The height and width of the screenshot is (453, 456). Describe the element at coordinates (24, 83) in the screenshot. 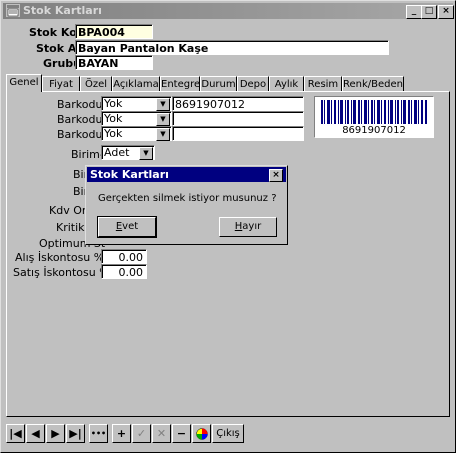

I see `tab-genel: Genel` at that location.